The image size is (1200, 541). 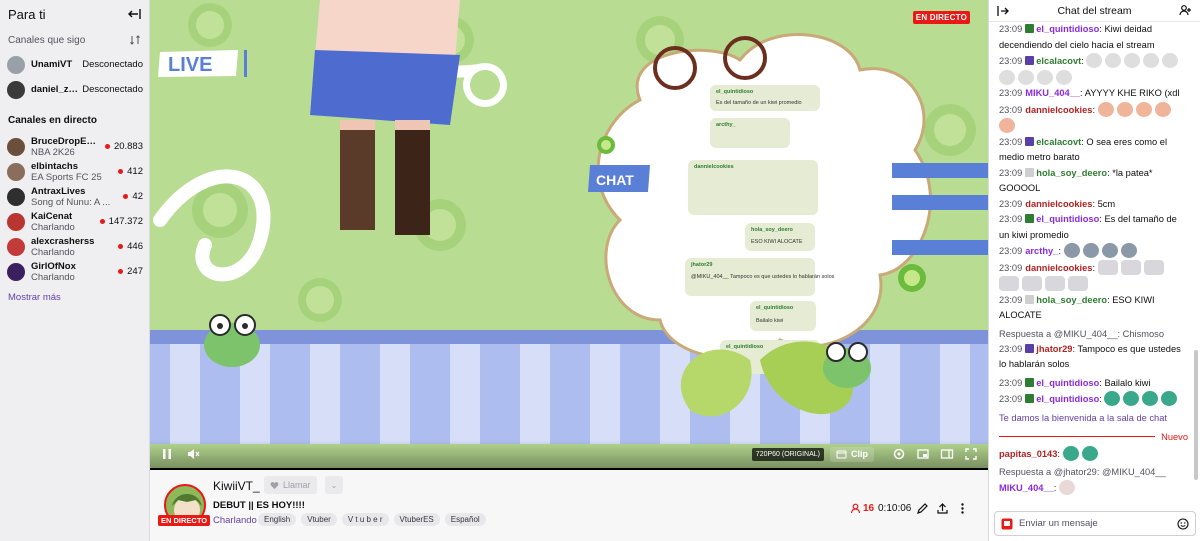 I want to click on player-controls: 720P60 (ORIGINAL) Clip, so click(x=569, y=454).